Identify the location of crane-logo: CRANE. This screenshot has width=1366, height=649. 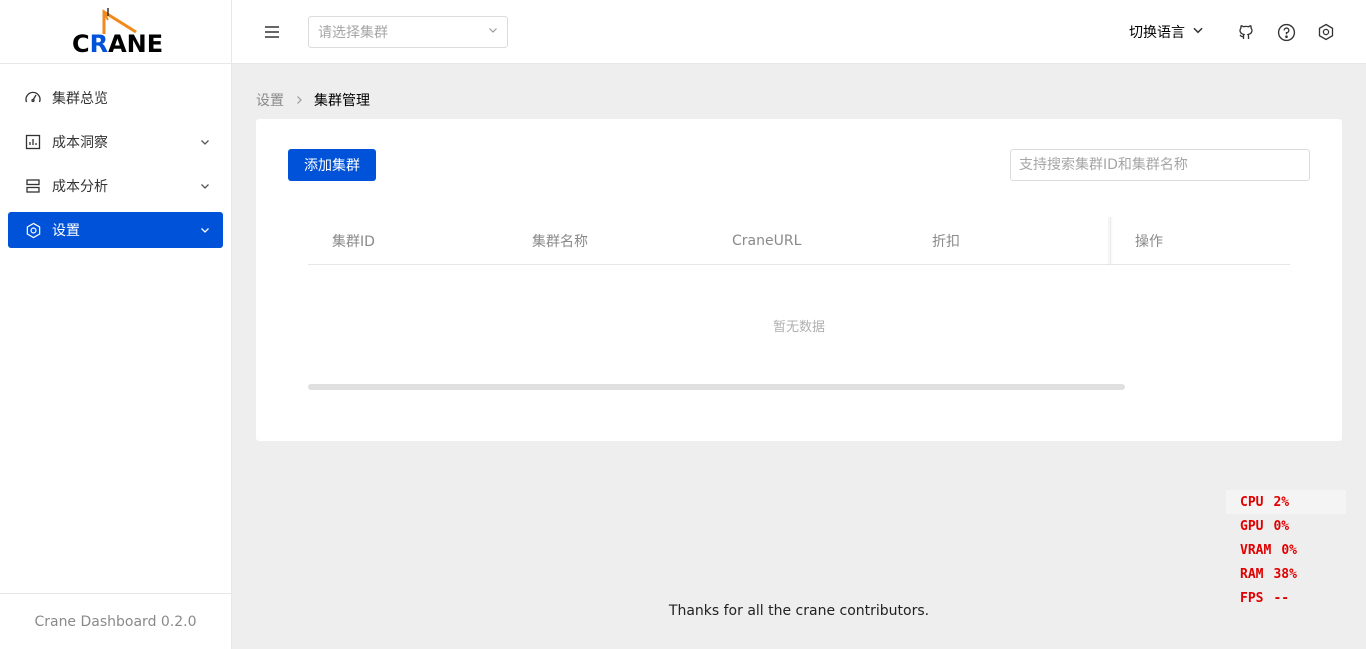
(115, 32).